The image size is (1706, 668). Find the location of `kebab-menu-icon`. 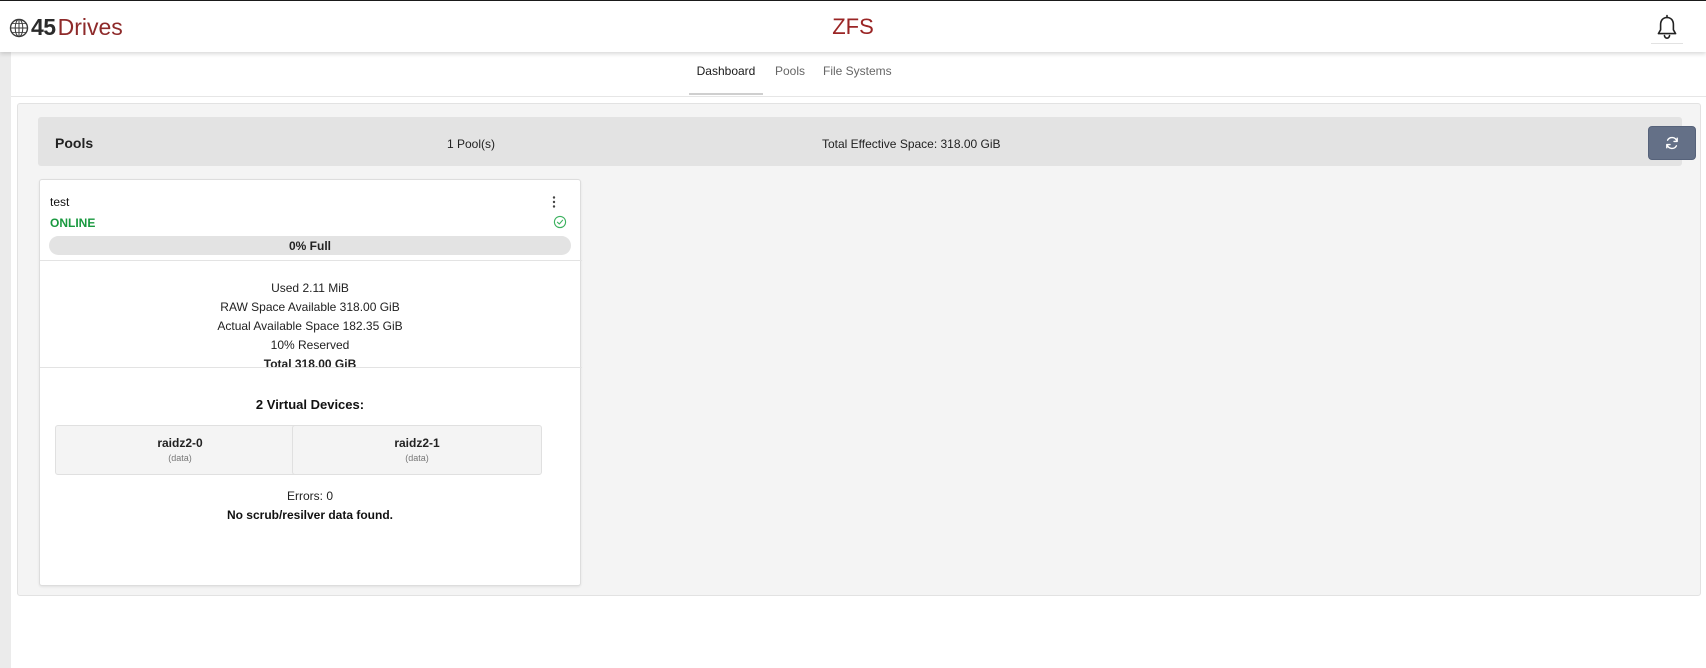

kebab-menu-icon is located at coordinates (554, 202).